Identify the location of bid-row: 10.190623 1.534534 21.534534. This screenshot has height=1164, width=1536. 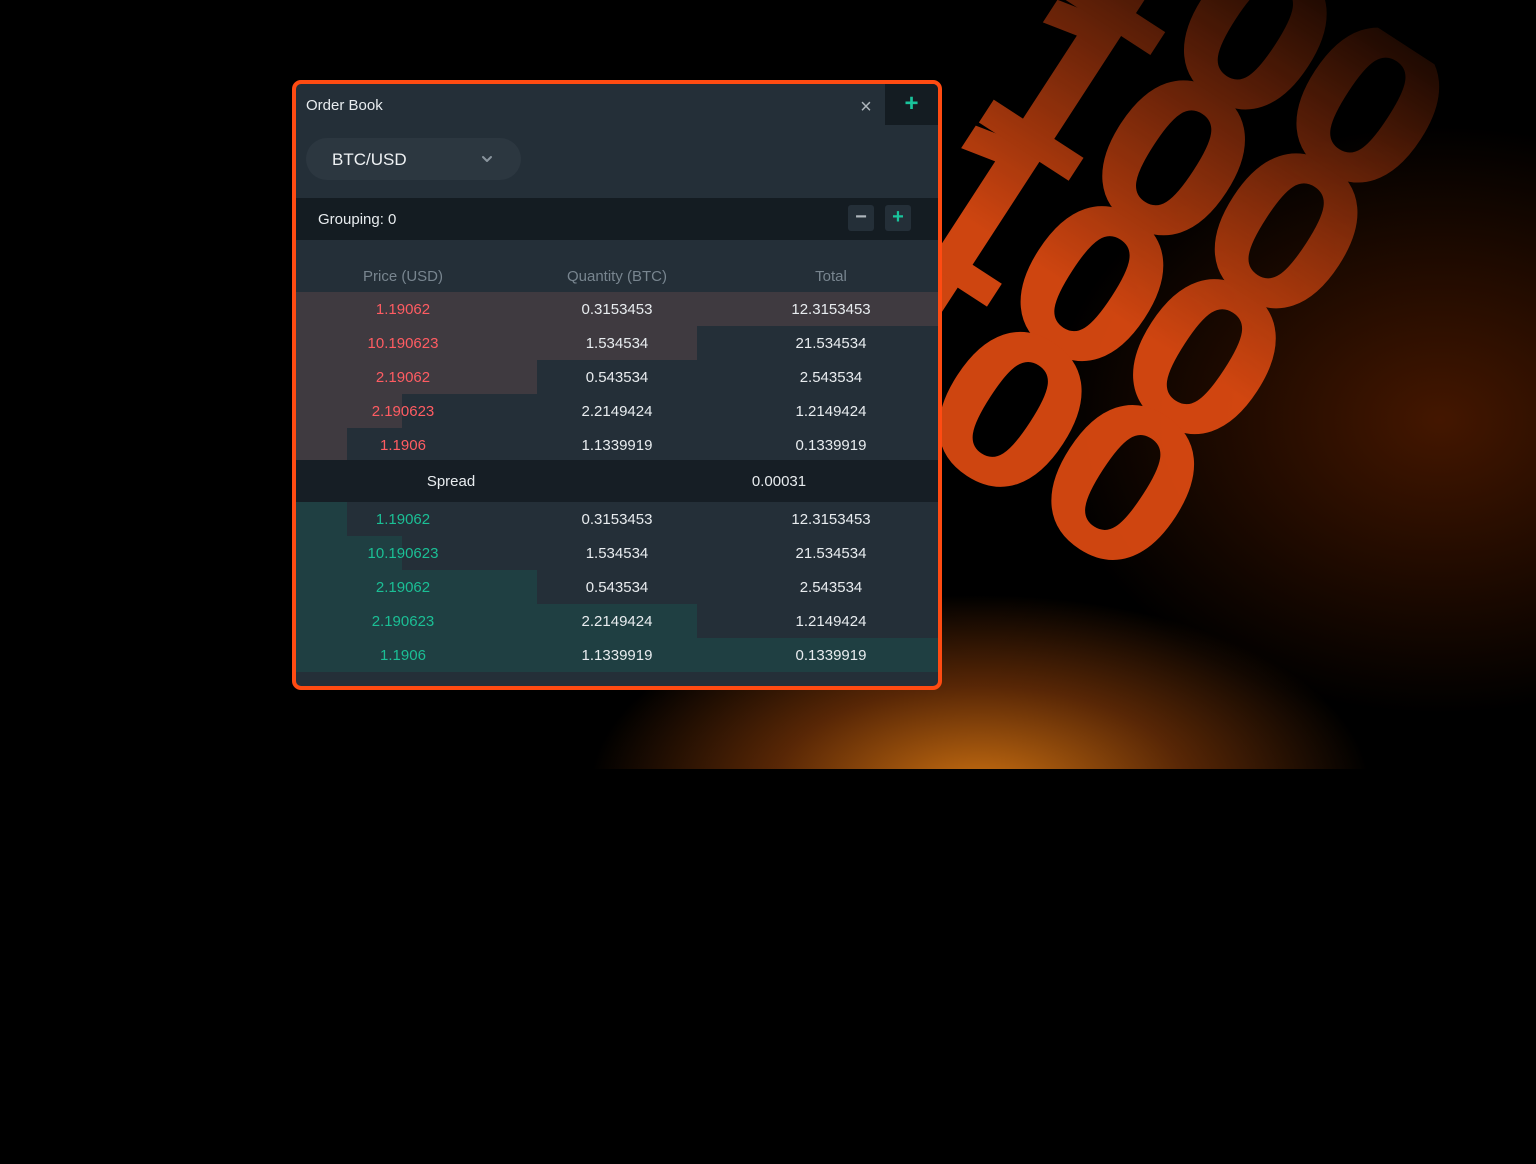
(617, 553).